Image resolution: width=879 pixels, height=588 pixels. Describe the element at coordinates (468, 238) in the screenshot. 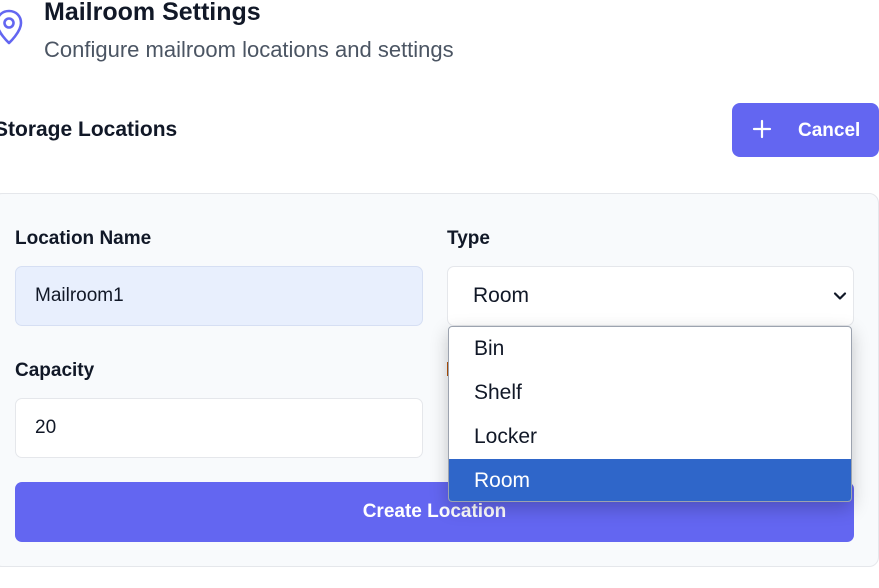

I see `type-label: Type` at that location.